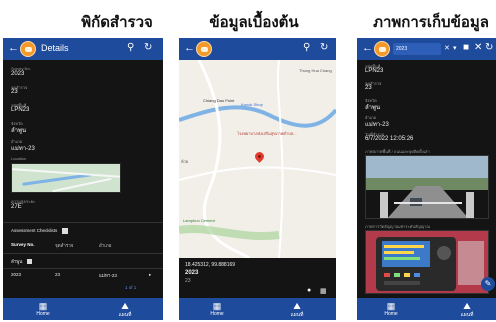 Image resolution: width=496 pixels, height=322 pixels. I want to click on site-road-photo, so click(427, 187).